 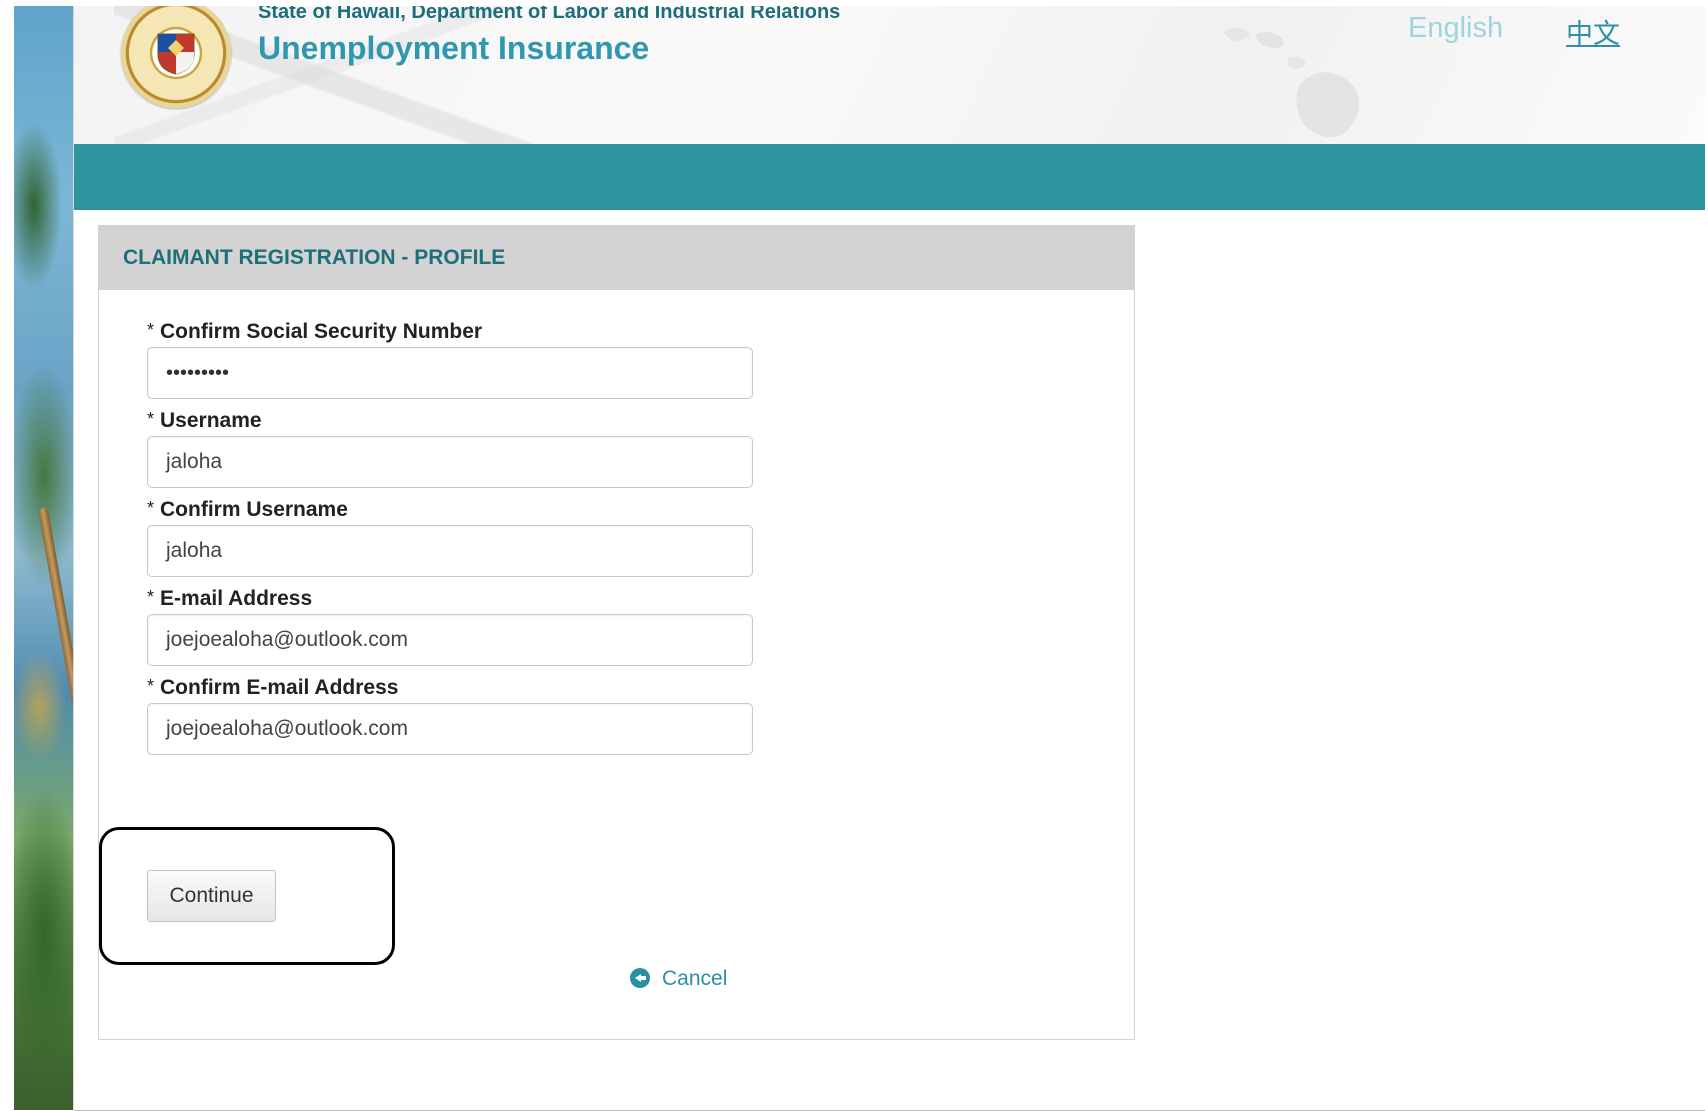 I want to click on cancel-link: Cancel, so click(x=678, y=979).